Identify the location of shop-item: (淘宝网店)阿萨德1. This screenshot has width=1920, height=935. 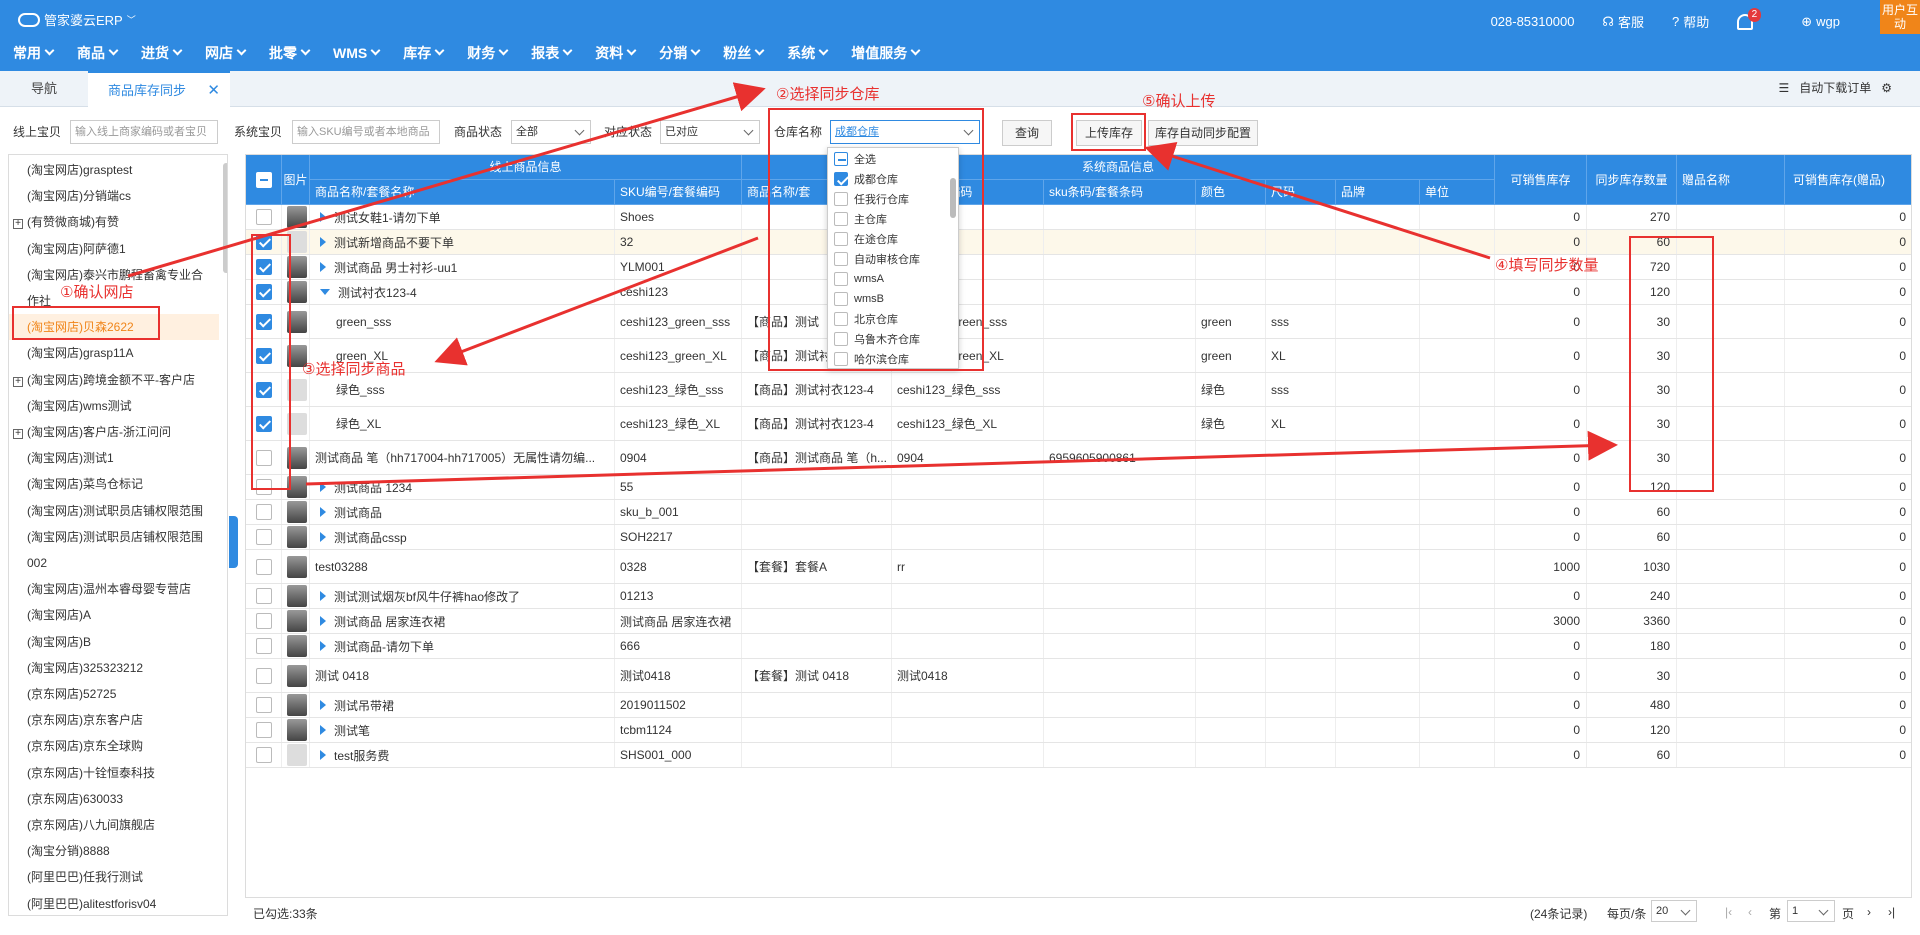
(114, 249).